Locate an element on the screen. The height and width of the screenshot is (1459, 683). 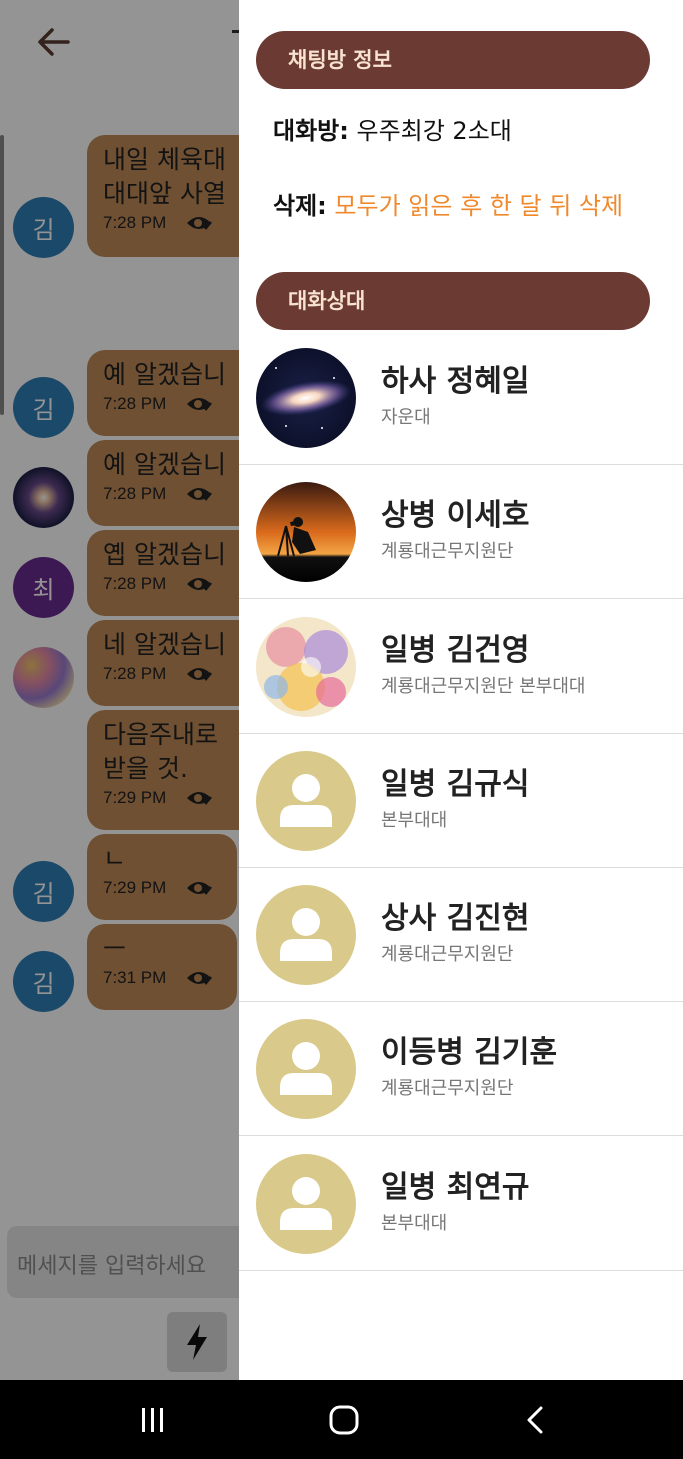
member-name: 이등병 김기훈 is located at coordinates (469, 1052).